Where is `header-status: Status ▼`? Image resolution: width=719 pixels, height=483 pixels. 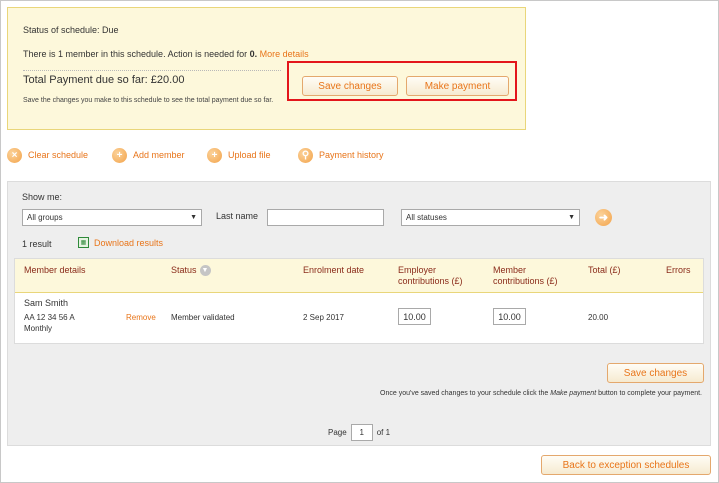 header-status: Status ▼ is located at coordinates (191, 271).